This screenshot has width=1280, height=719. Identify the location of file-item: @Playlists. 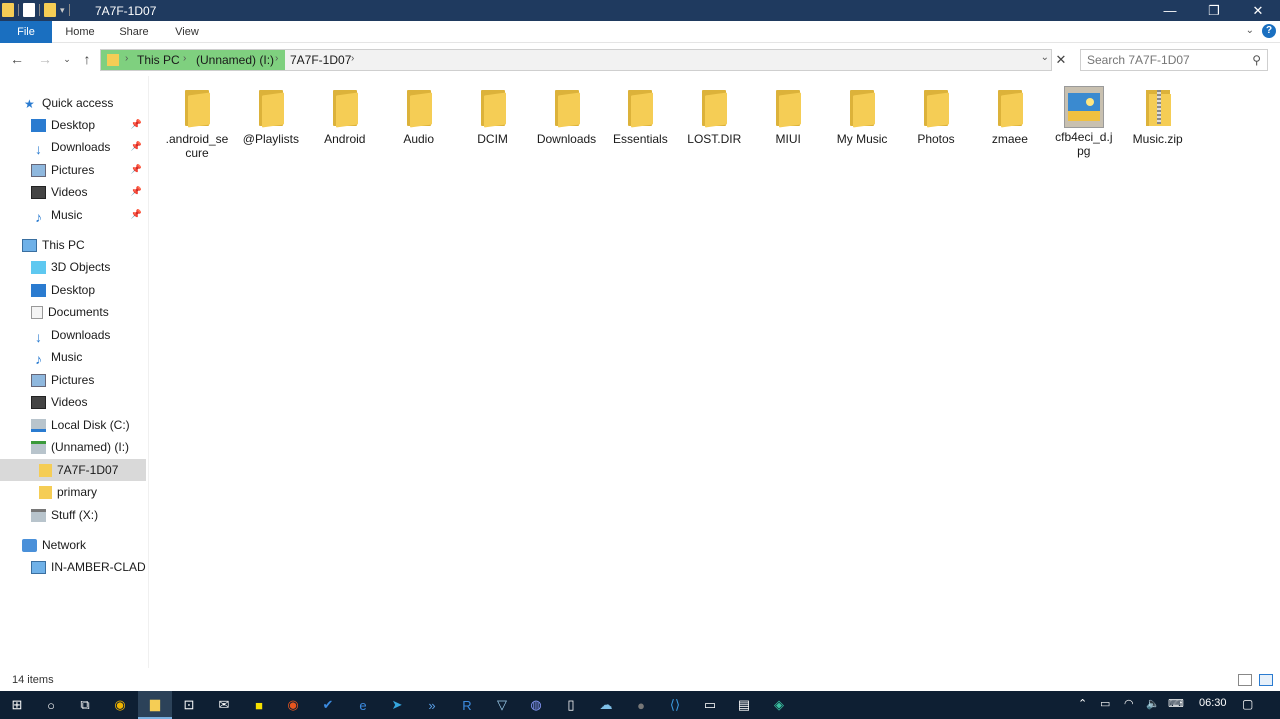
(271, 116).